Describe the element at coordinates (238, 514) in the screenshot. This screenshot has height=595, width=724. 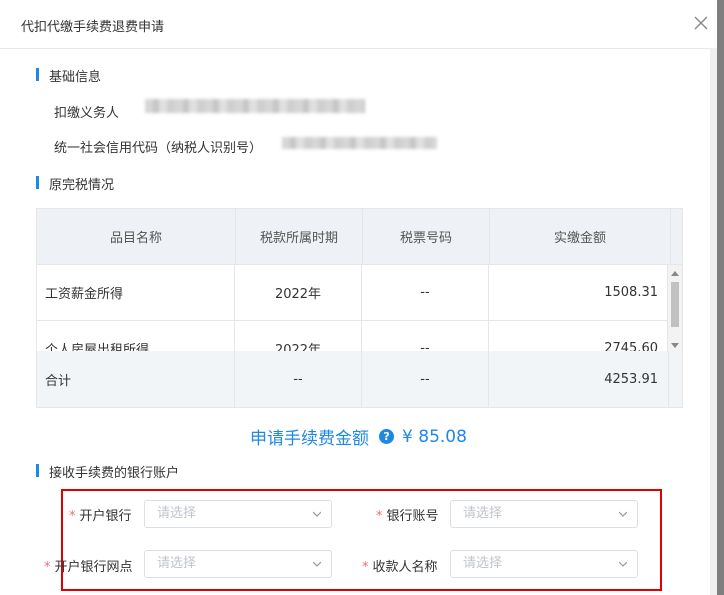
I see `bank-select: 请选择` at that location.